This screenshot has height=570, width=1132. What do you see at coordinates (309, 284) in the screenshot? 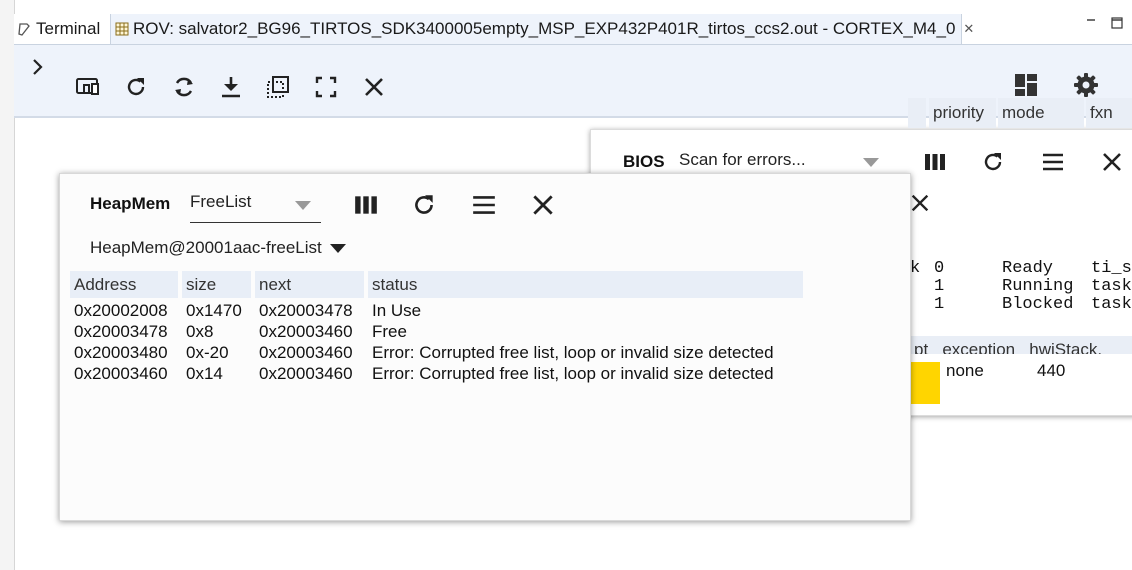
I see `col-header-next: next` at bounding box center [309, 284].